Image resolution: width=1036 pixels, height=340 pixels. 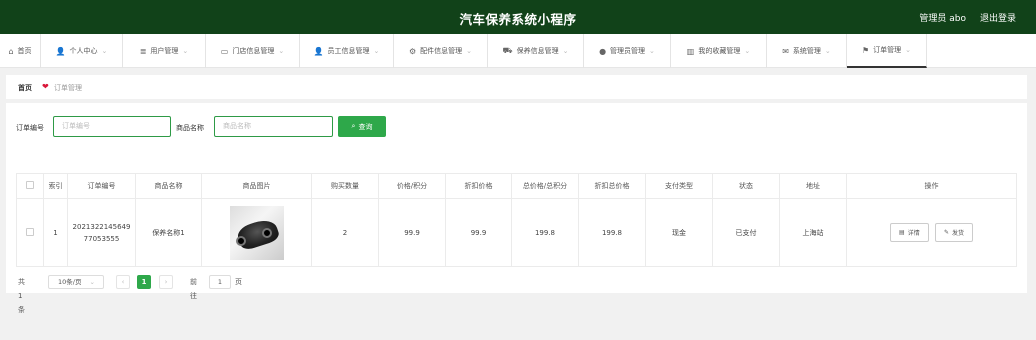 I want to click on select-all-checkbox, so click(x=30, y=186).